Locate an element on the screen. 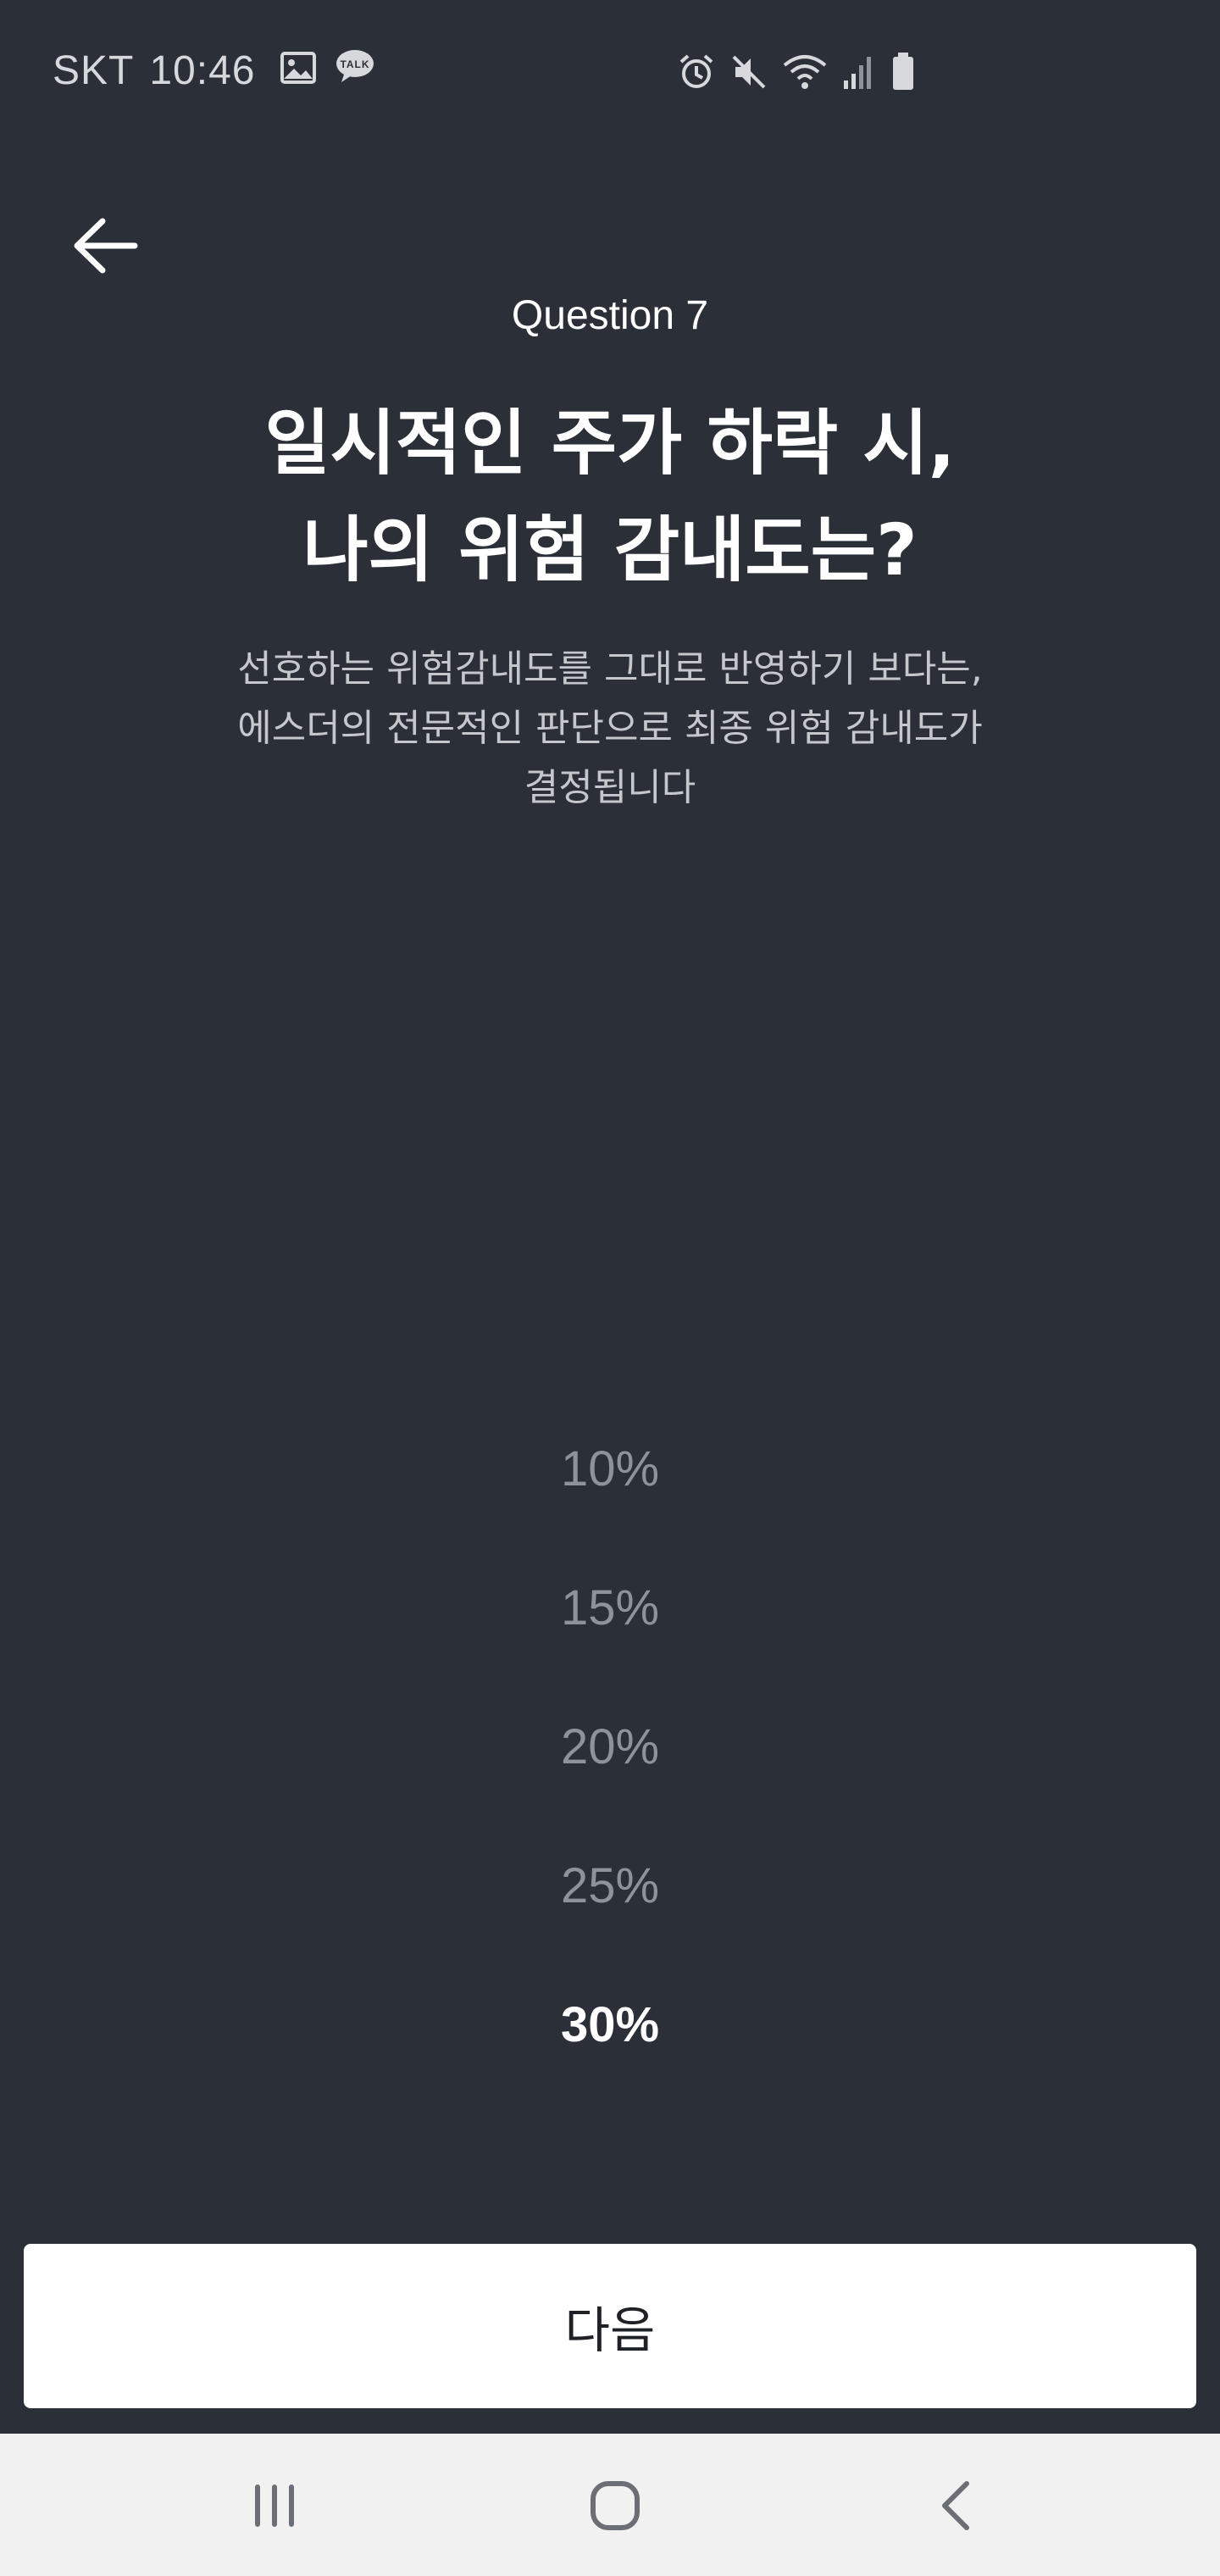 The height and width of the screenshot is (2576, 1220). description-line-3: 결정됩니다 is located at coordinates (610, 787).